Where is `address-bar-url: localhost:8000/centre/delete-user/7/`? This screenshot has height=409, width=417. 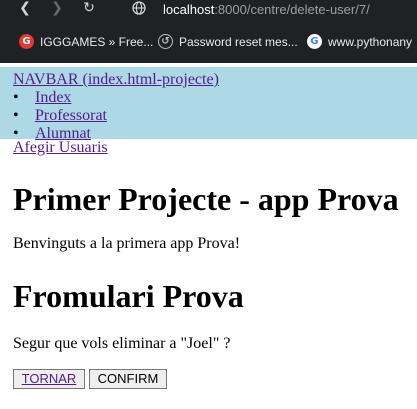 address-bar-url: localhost:8000/centre/delete-user/7/ is located at coordinates (266, 10).